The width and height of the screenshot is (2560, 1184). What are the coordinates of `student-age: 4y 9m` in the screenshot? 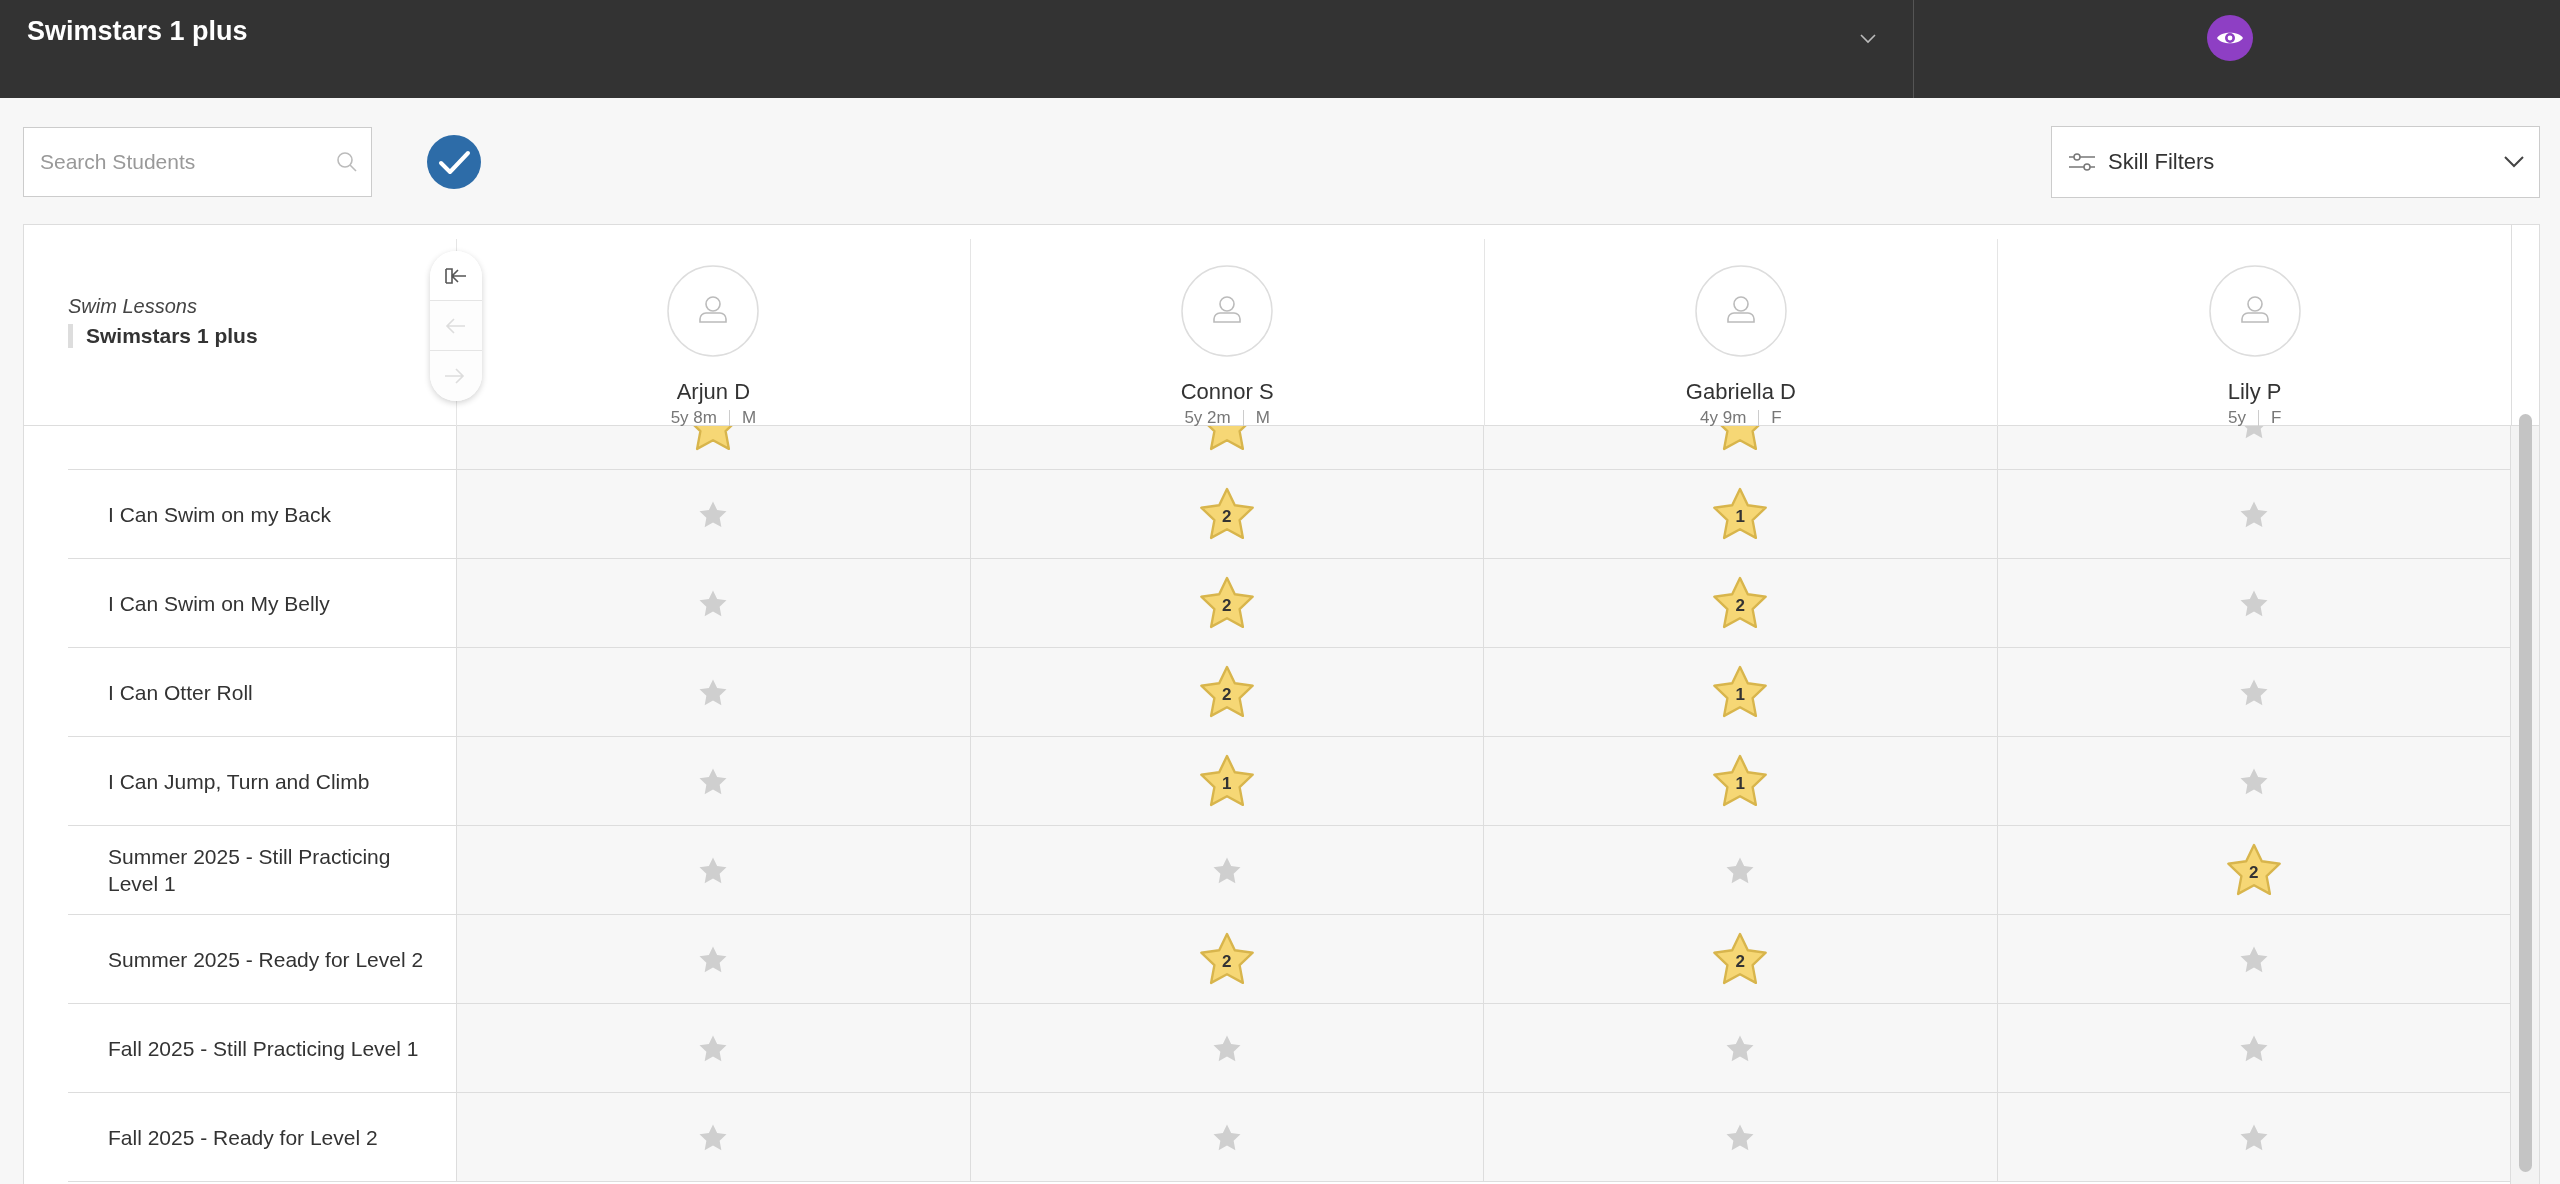 It's located at (1723, 418).